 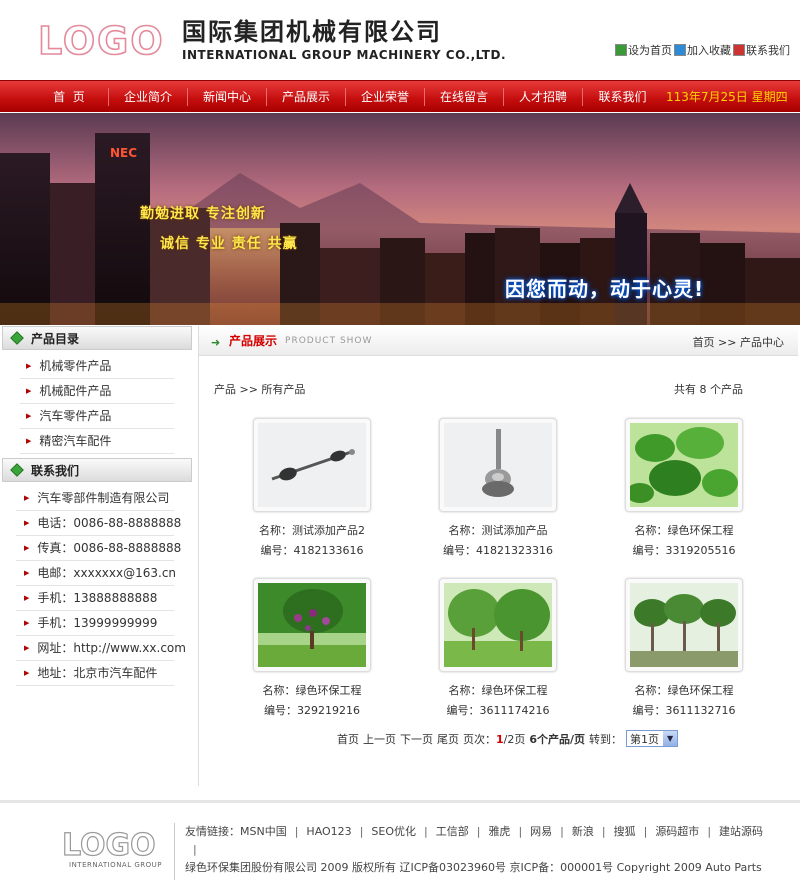 I want to click on product-code: 编号：3319205516, so click(x=684, y=550).